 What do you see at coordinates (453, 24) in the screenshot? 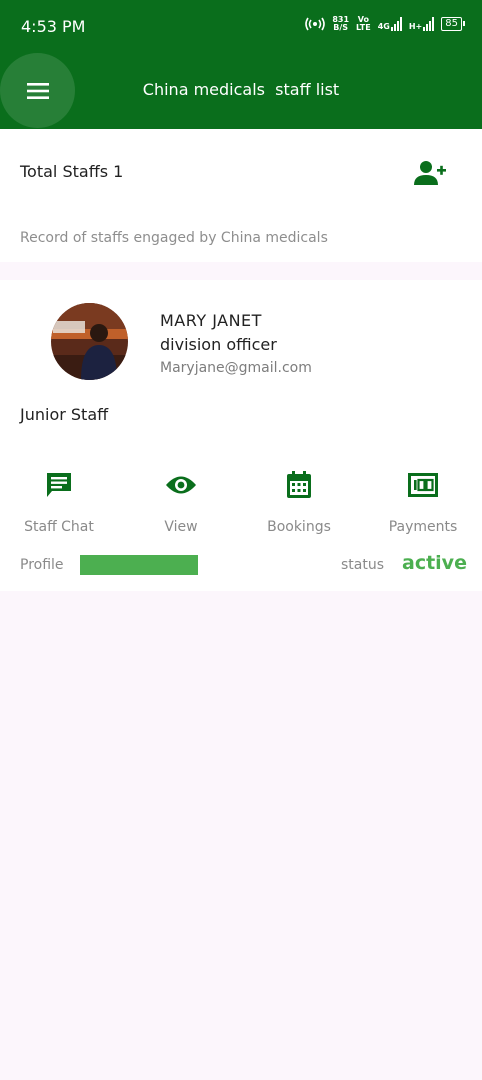
I see `battery-icon: 85` at bounding box center [453, 24].